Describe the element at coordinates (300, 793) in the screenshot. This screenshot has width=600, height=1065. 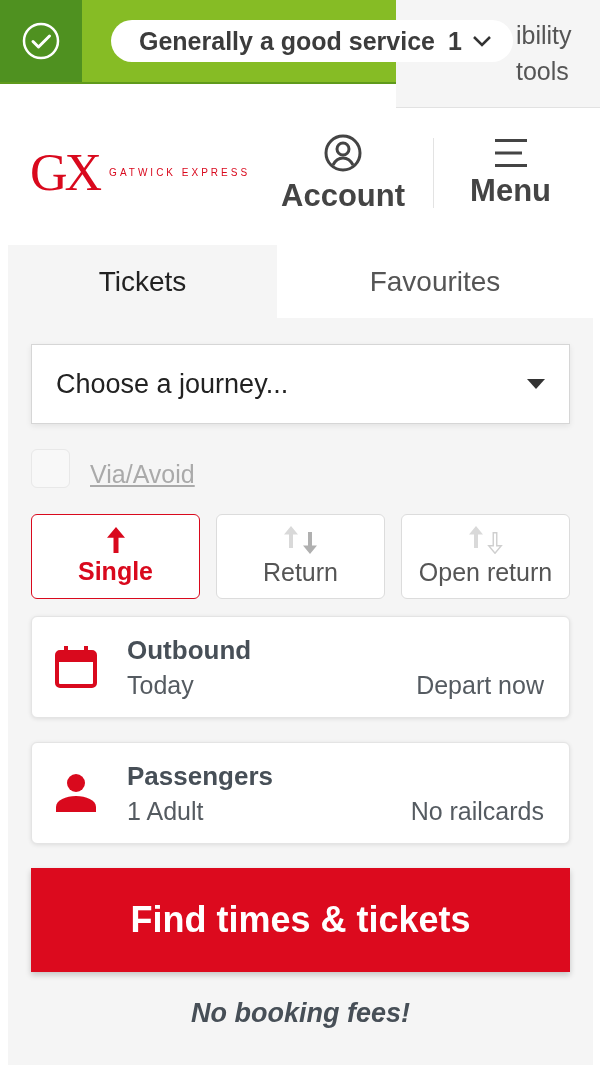
I see `passengers-card: Passengers 1 Adult No railcards` at that location.